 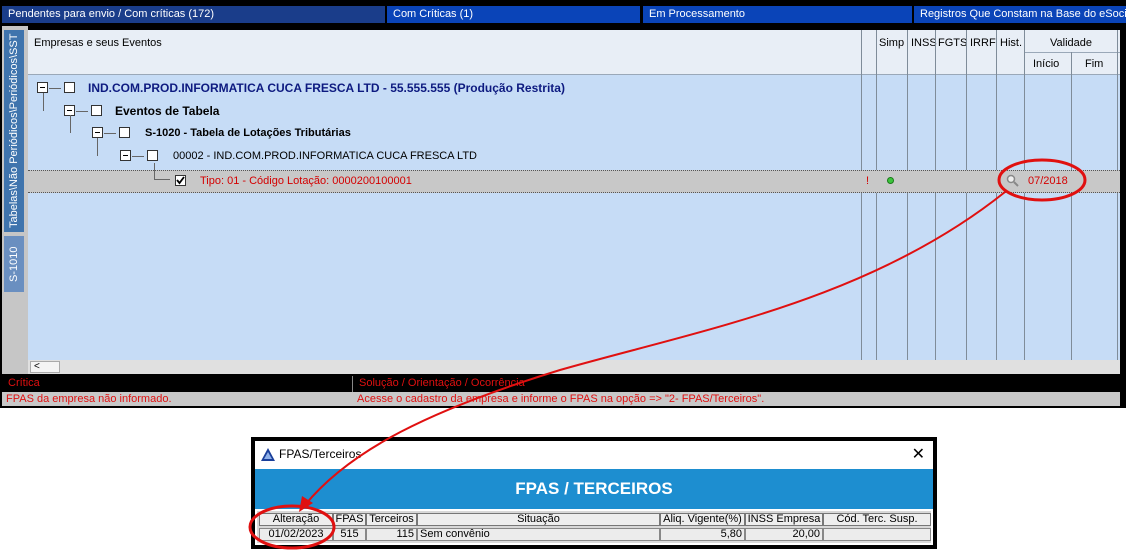 What do you see at coordinates (1071, 43) in the screenshot?
I see `header-validade: Validade` at bounding box center [1071, 43].